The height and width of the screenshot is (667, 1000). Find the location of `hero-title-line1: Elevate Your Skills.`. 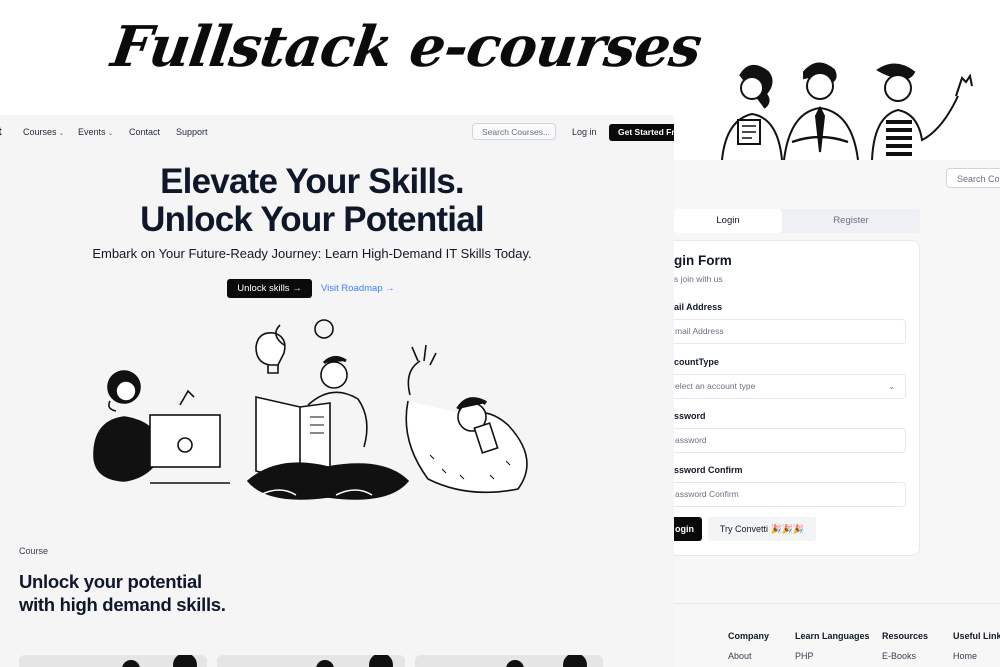

hero-title-line1: Elevate Your Skills. is located at coordinates (312, 181).